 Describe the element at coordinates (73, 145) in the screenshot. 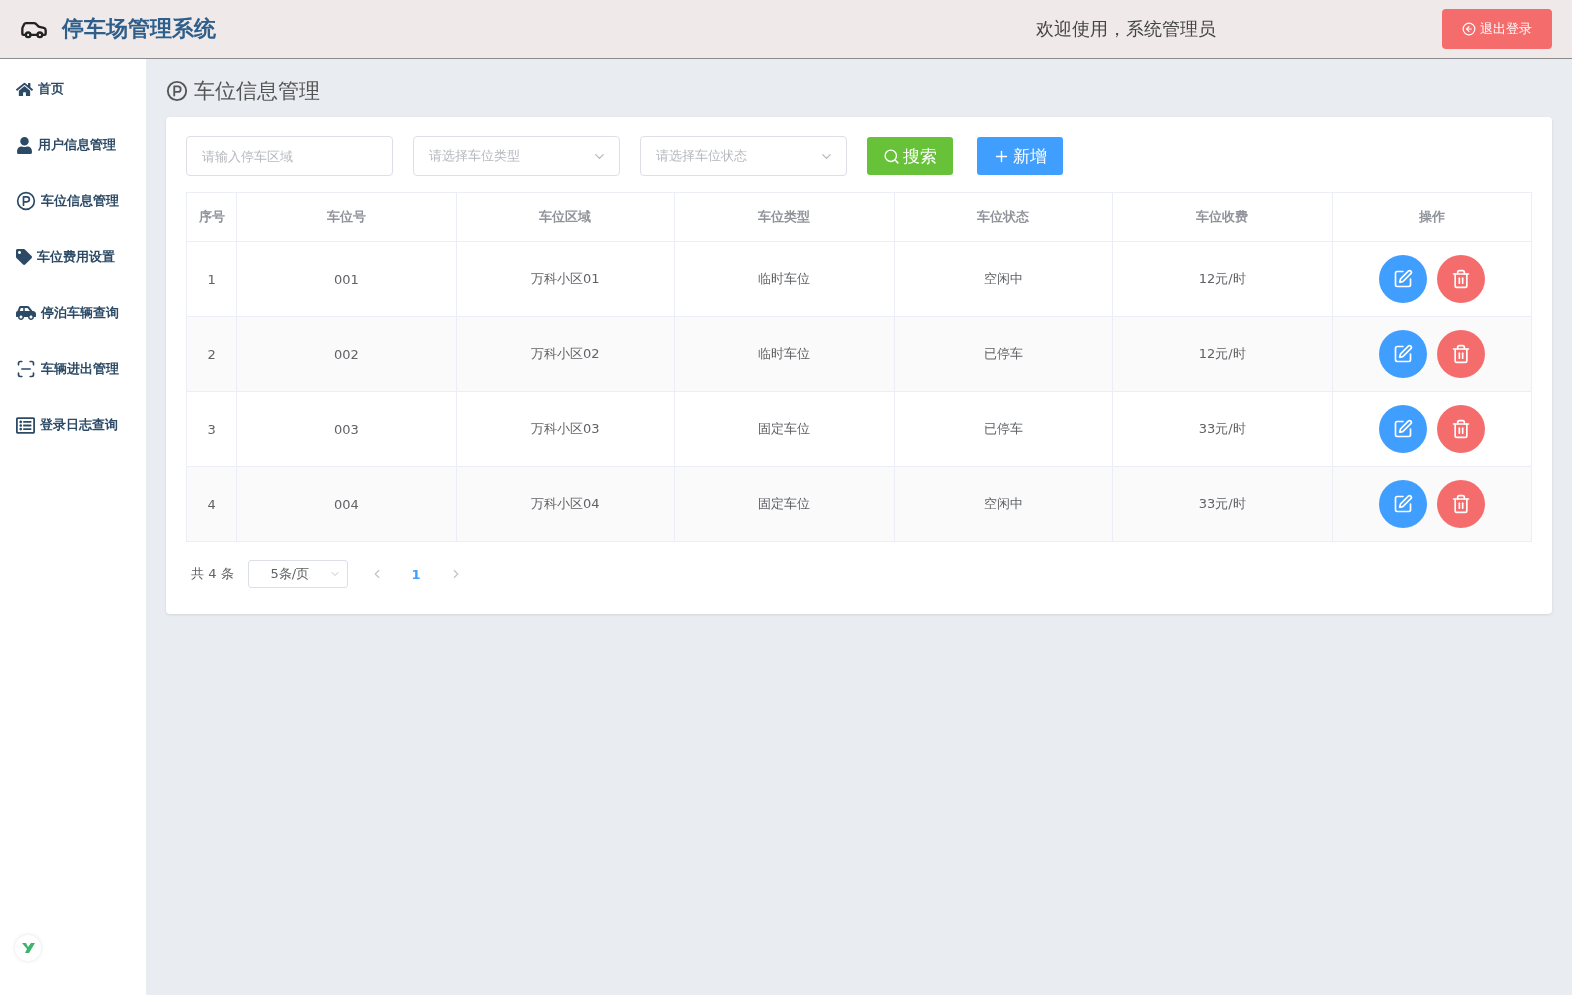

I see `sidebar-item: 用户信息管理` at that location.